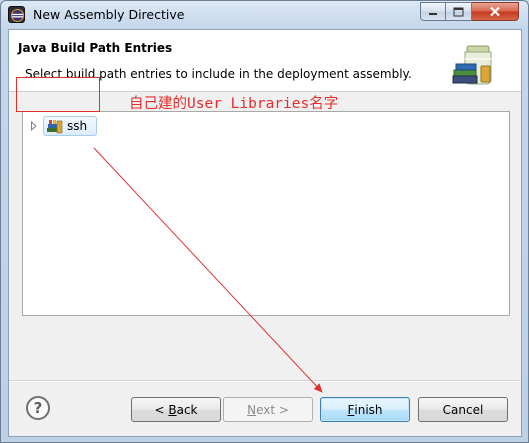  I want to click on minimize-button, so click(433, 11).